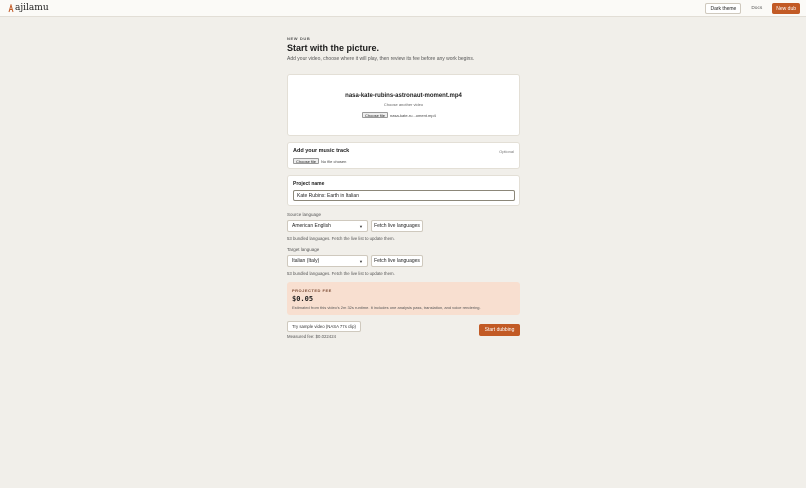 The image size is (806, 488). Describe the element at coordinates (311, 336) in the screenshot. I see `measured-fee: Measured fee: $0.022424` at that location.